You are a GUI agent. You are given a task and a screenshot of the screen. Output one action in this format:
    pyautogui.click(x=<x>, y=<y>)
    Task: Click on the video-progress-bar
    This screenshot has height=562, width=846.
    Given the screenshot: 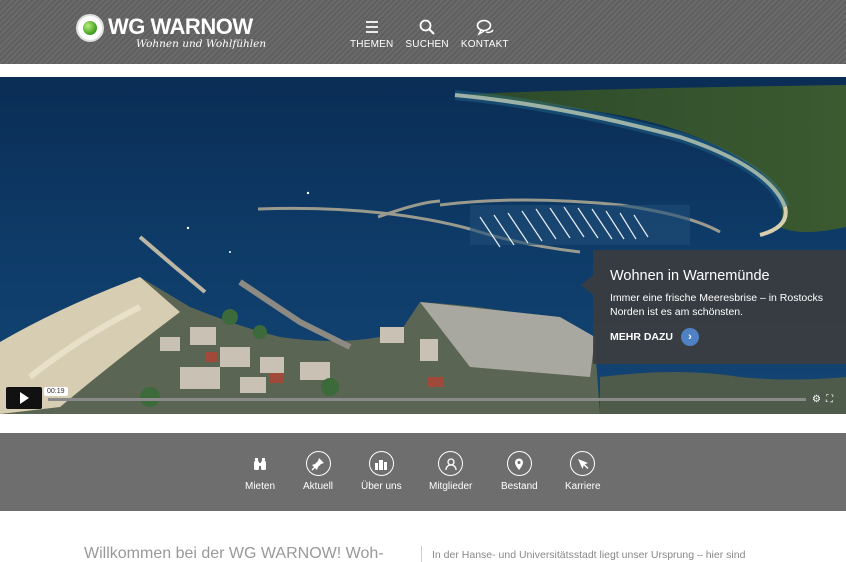 What is the action you would take?
    pyautogui.click(x=427, y=399)
    